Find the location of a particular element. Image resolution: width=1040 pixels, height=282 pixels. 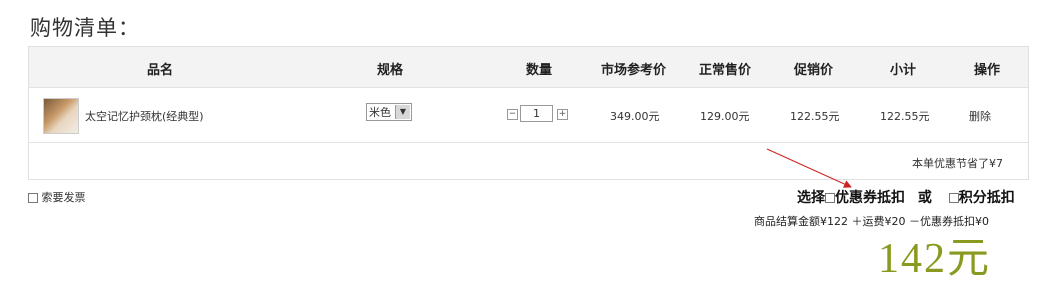

promo-price: 122.55元 is located at coordinates (815, 116).